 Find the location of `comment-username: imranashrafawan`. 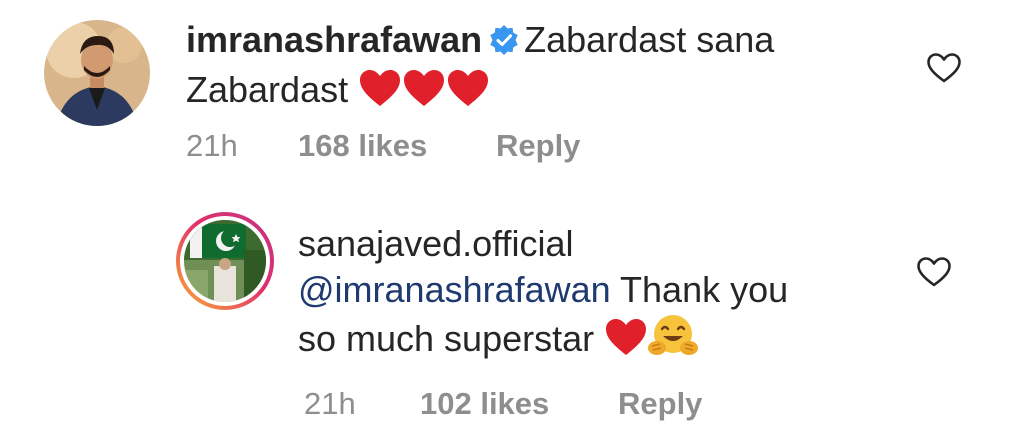

comment-username: imranashrafawan is located at coordinates (334, 39).